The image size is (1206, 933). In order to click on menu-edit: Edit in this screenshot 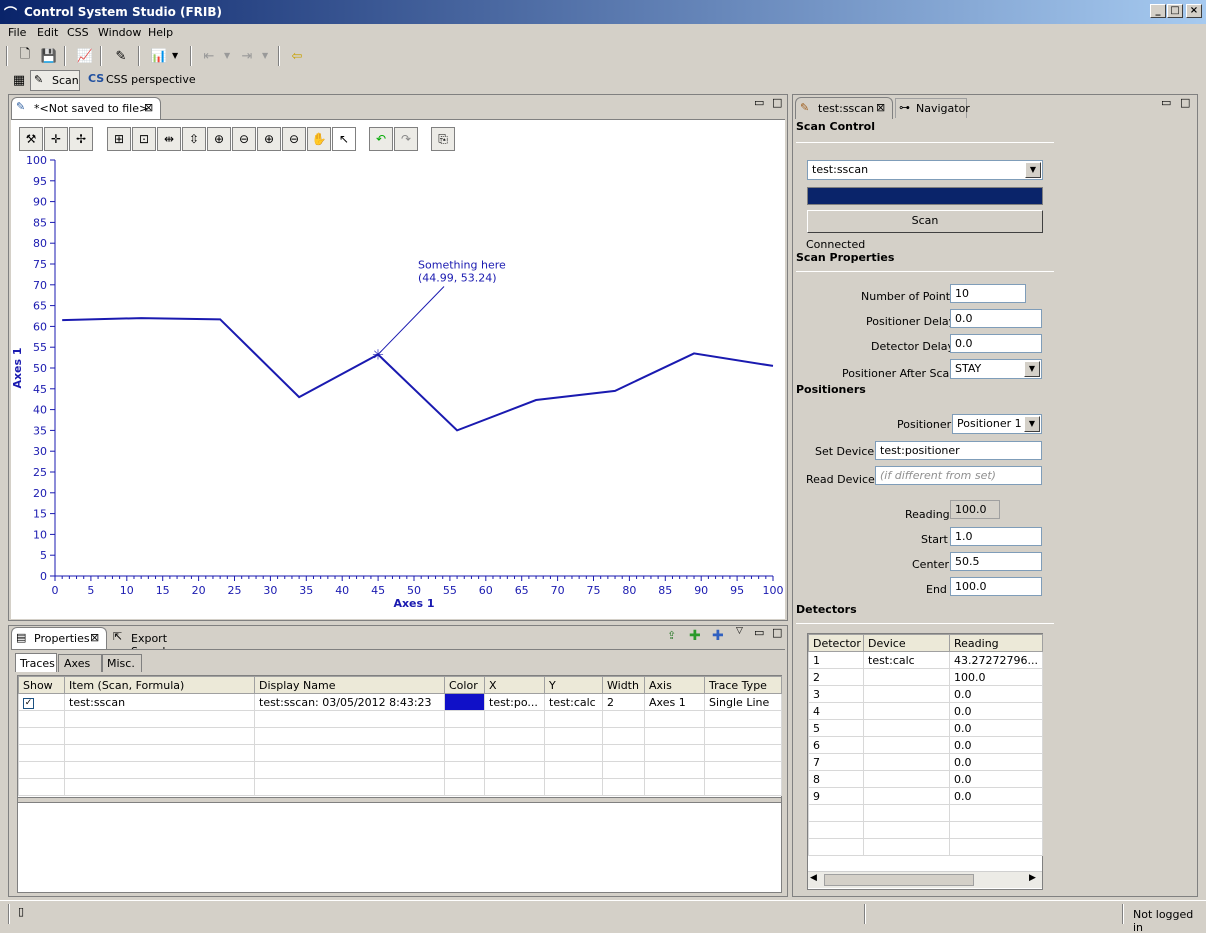, I will do `click(47, 32)`.